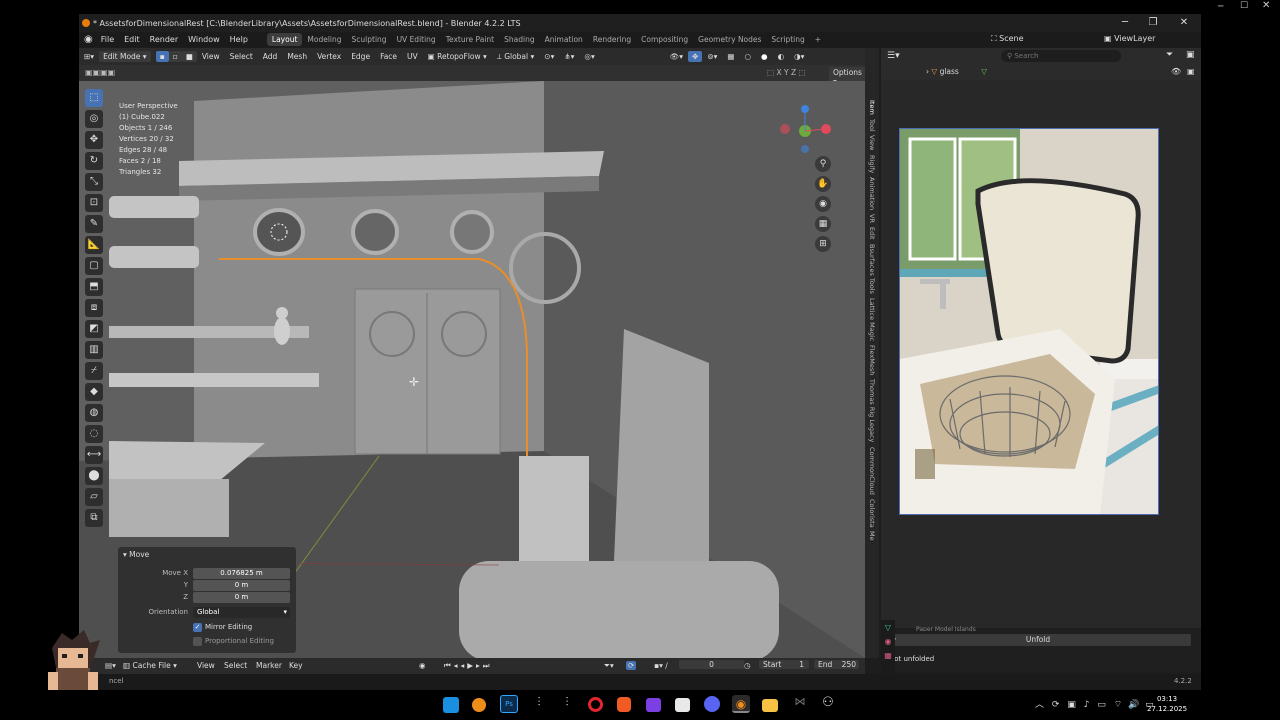  What do you see at coordinates (94, 161) in the screenshot?
I see `rotate-tool-icon: ↻` at bounding box center [94, 161].